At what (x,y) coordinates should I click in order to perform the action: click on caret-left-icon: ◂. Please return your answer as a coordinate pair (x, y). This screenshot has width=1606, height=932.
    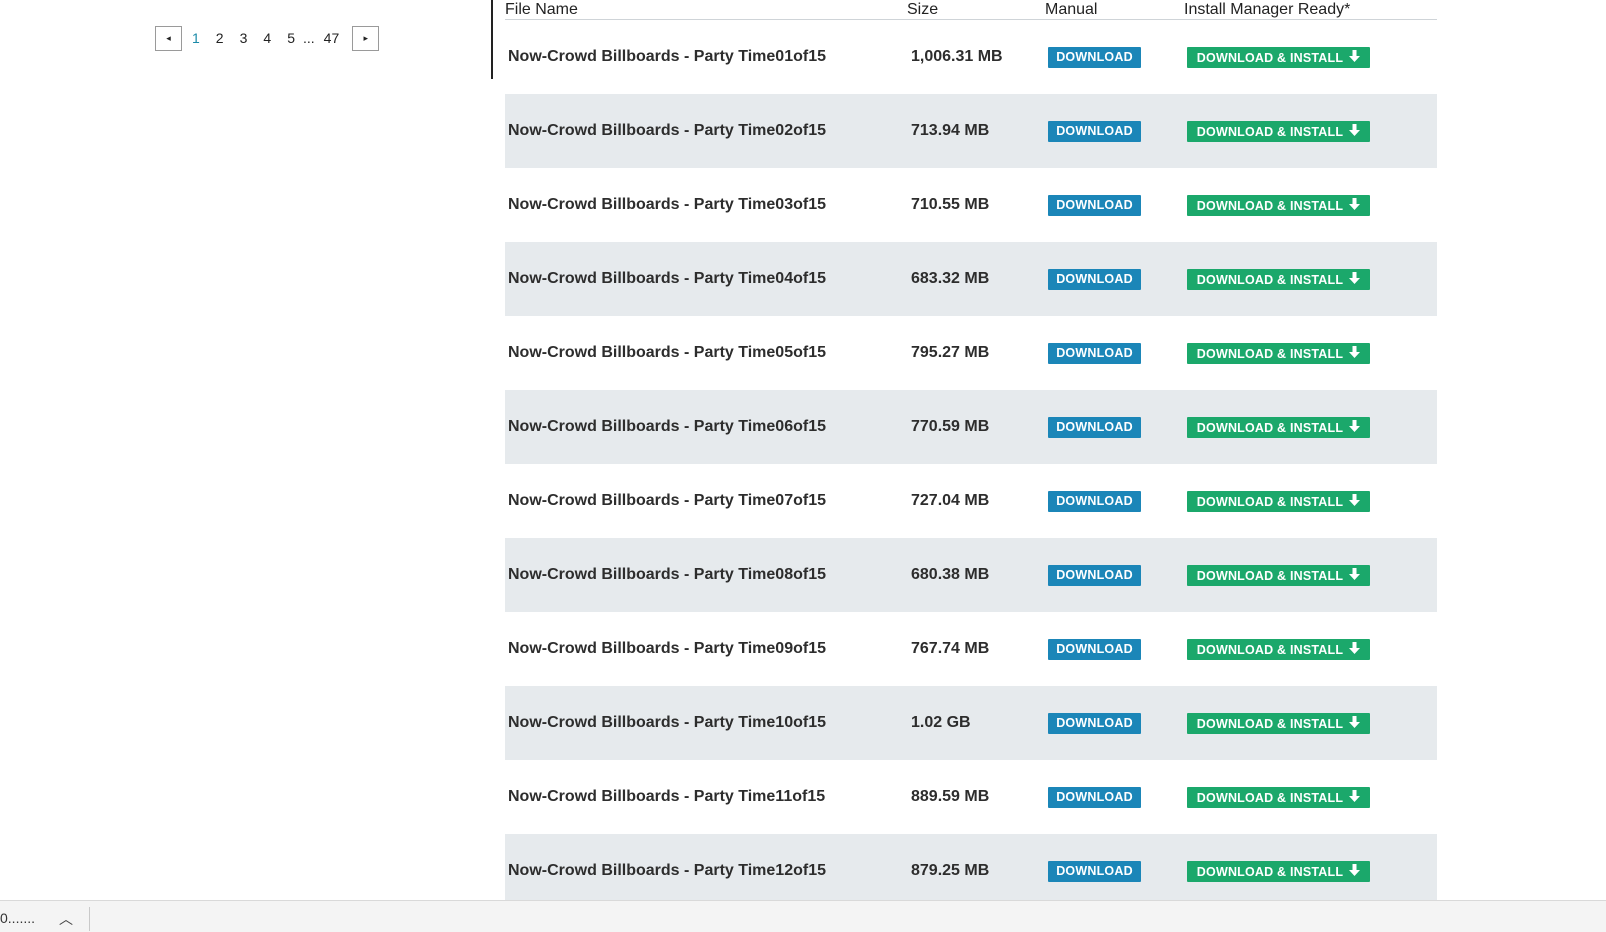
    Looking at the image, I should click on (168, 37).